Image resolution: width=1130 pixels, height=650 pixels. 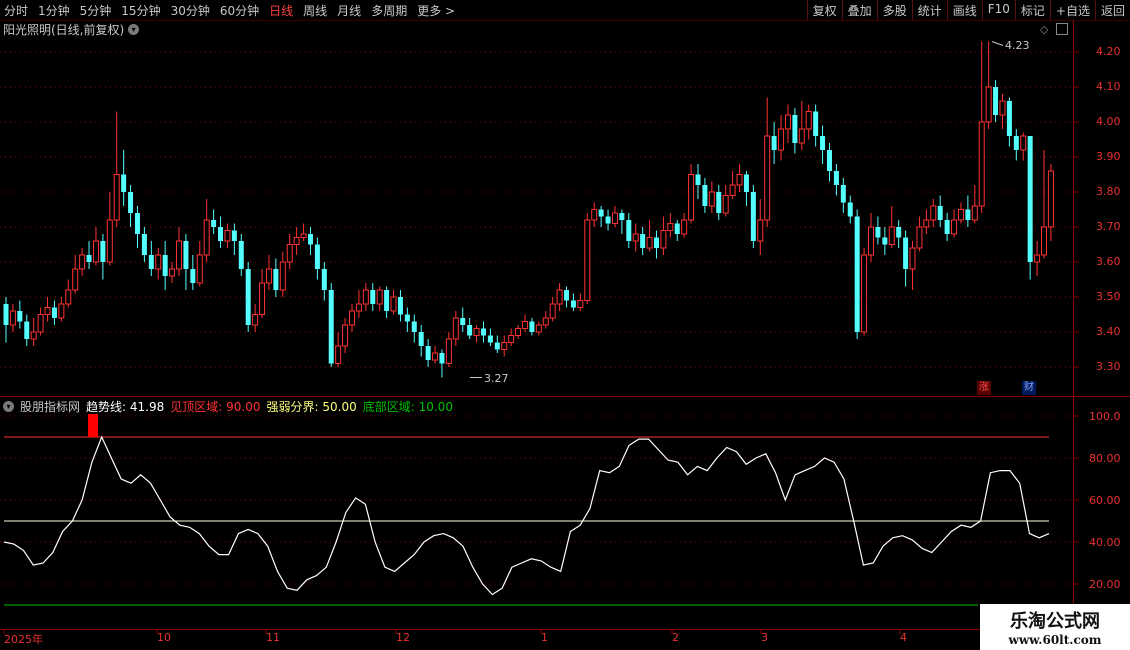 I want to click on watermark-url: www.60lt.com, so click(x=1055, y=640).